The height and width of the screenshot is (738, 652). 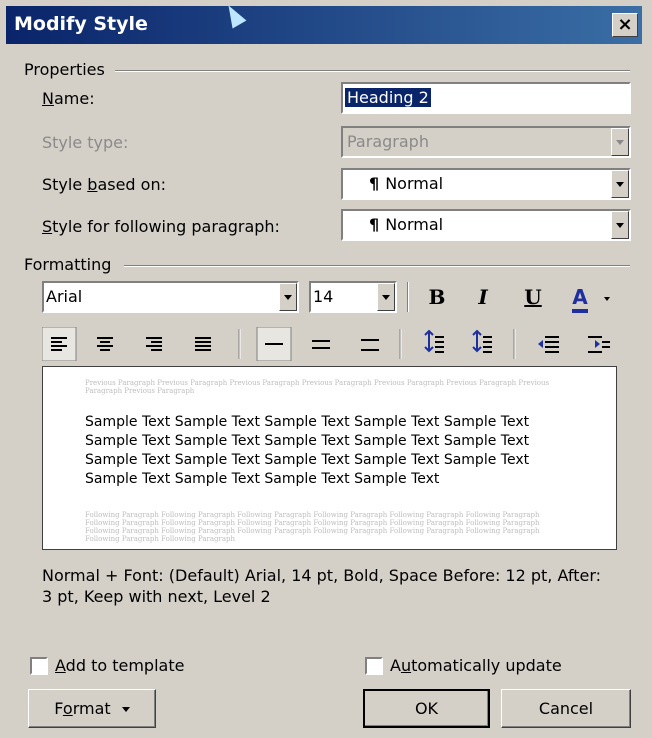 What do you see at coordinates (203, 344) in the screenshot?
I see `justify-icon` at bounding box center [203, 344].